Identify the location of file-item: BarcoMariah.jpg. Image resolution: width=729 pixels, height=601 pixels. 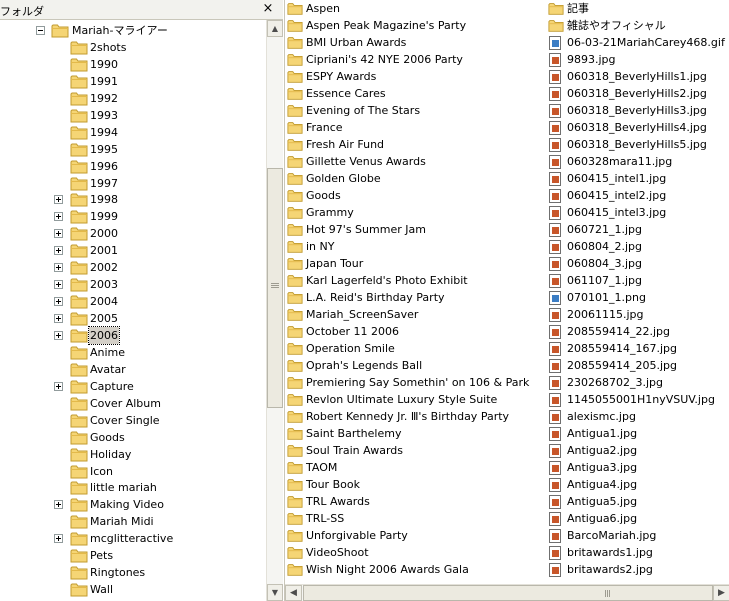
(638, 535).